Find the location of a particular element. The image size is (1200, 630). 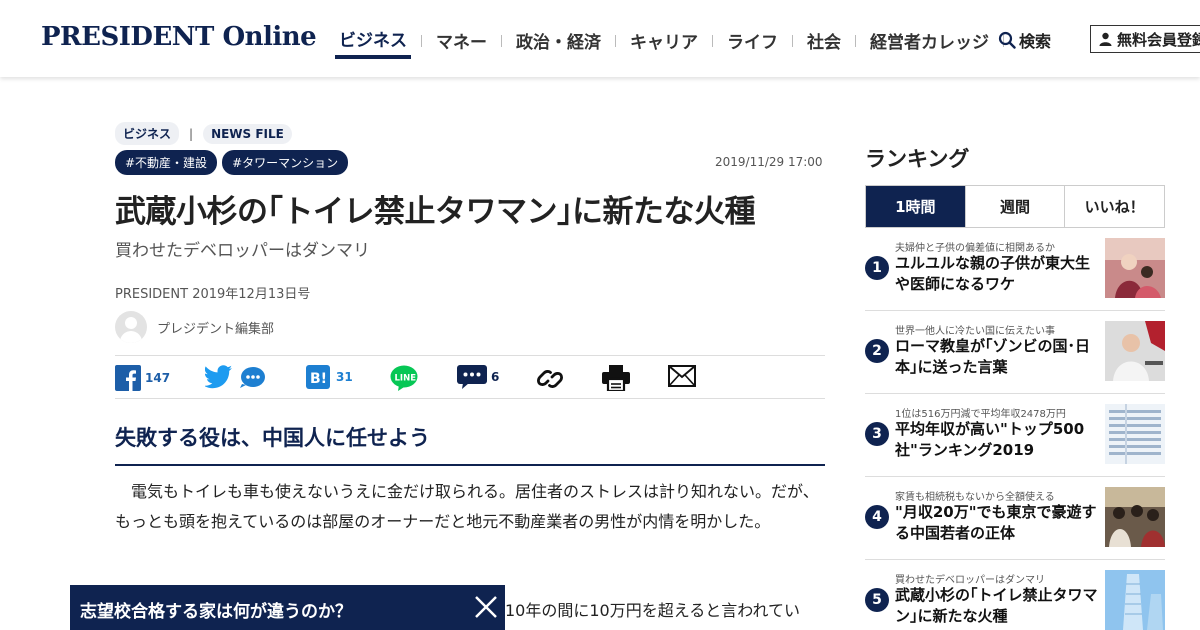

line-icon: LINE is located at coordinates (404, 378).